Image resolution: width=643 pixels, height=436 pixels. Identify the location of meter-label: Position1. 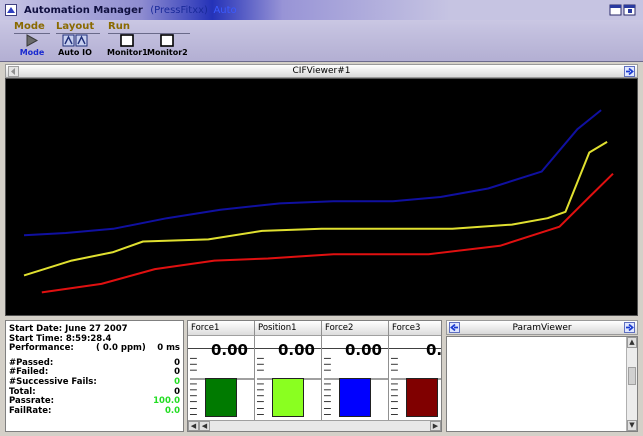
(288, 328).